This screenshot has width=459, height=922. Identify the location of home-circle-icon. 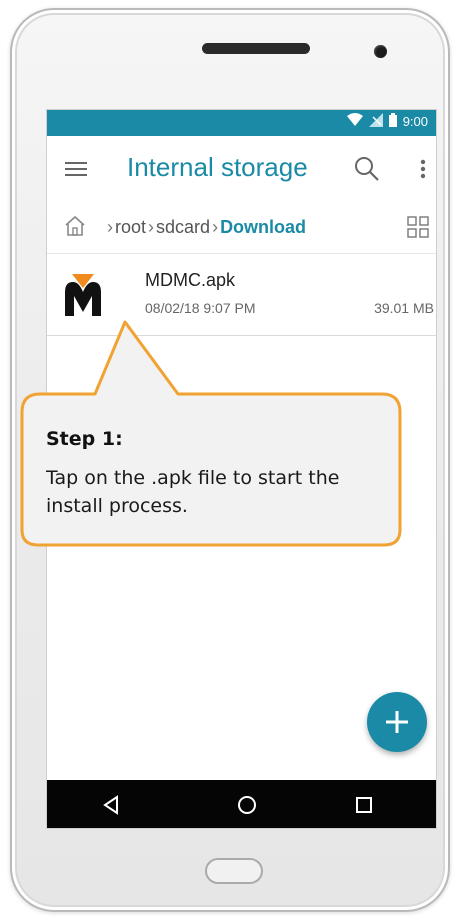
(247, 805).